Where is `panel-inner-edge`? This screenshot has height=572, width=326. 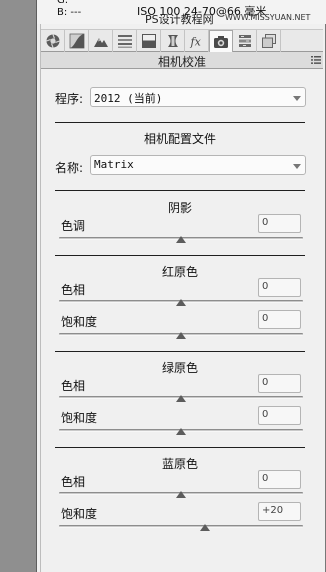
panel-inner-edge is located at coordinates (40, 286).